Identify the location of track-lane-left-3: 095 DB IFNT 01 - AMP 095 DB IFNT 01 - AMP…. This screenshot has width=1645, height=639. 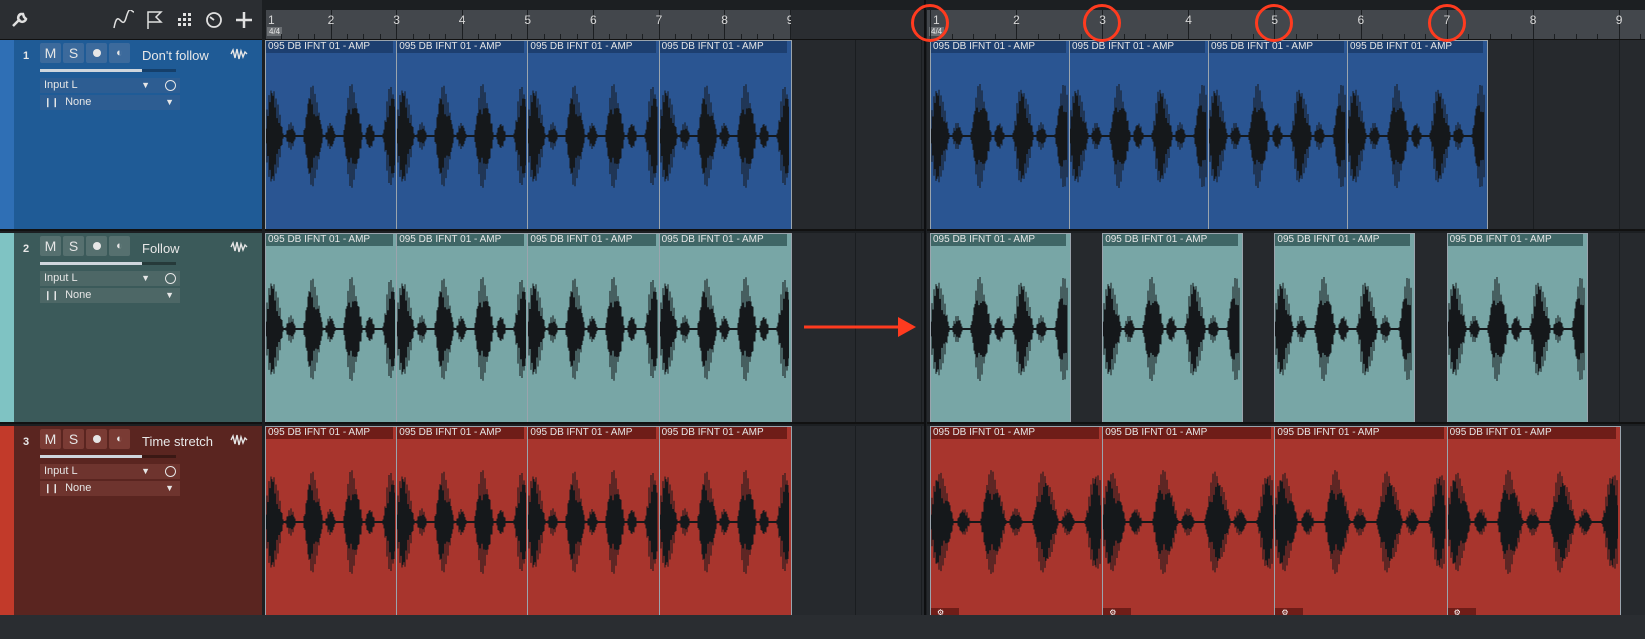
(594, 521).